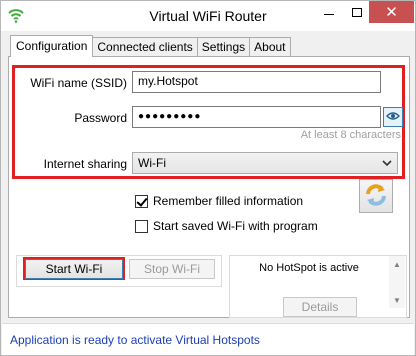 The width and height of the screenshot is (416, 356). I want to click on internet-sharing-select: Wi-Fi, so click(265, 163).